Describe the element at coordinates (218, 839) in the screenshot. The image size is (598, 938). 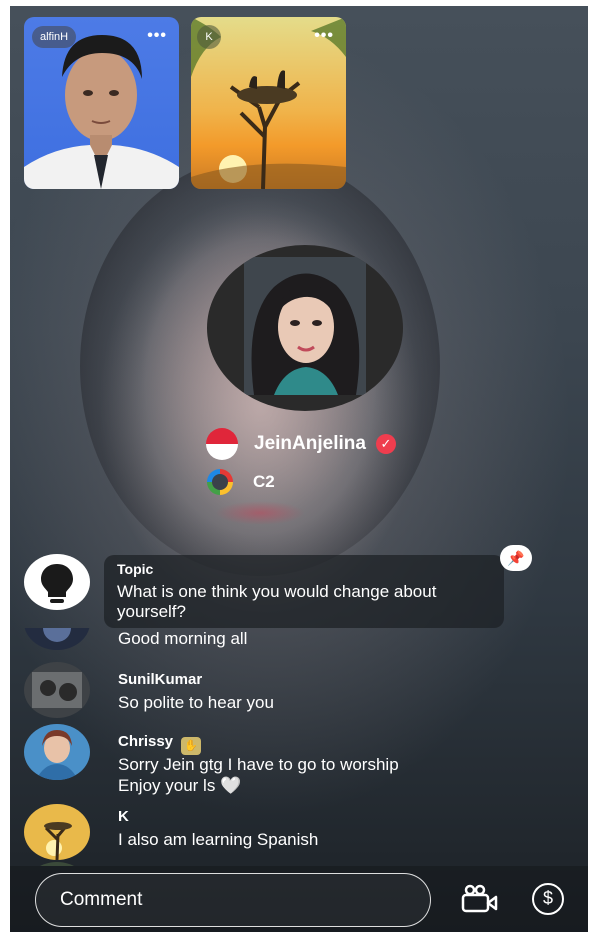
I see `chat-message-text: I also am learning Spanish` at that location.